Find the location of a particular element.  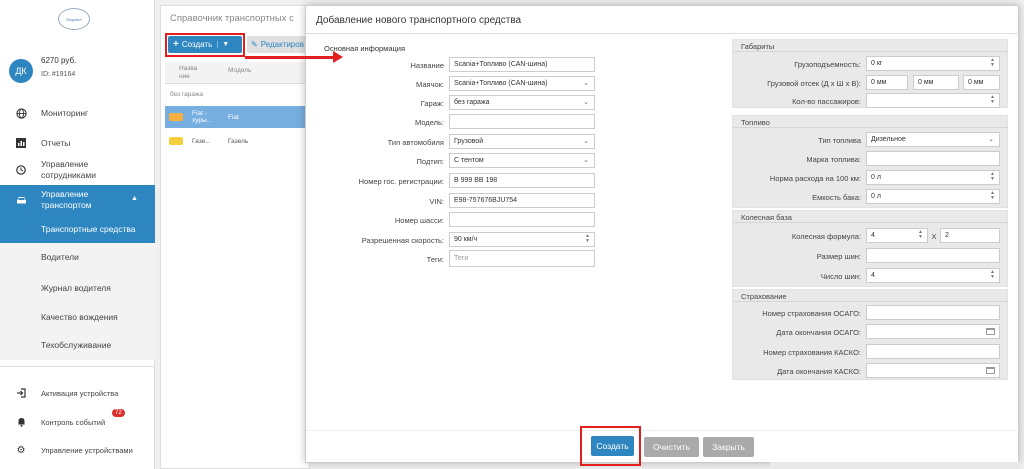

highlight-box is located at coordinates (205, 45).